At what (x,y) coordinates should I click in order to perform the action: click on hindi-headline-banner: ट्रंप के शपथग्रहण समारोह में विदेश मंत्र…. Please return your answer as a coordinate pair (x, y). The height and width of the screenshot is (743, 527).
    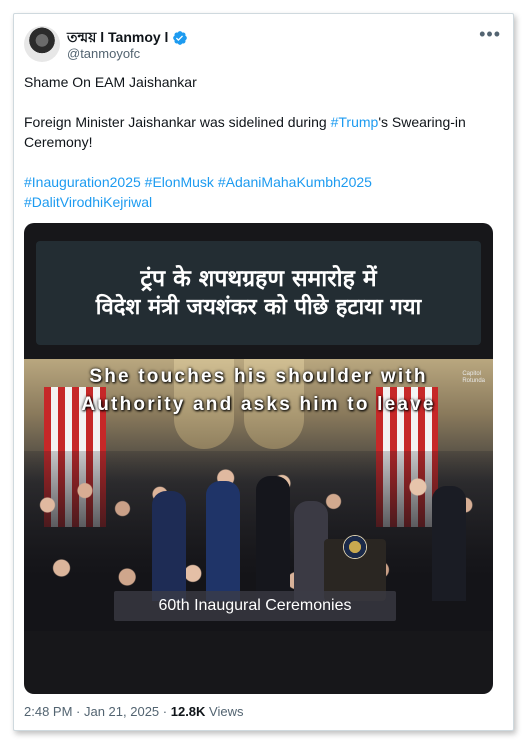
    Looking at the image, I should click on (258, 293).